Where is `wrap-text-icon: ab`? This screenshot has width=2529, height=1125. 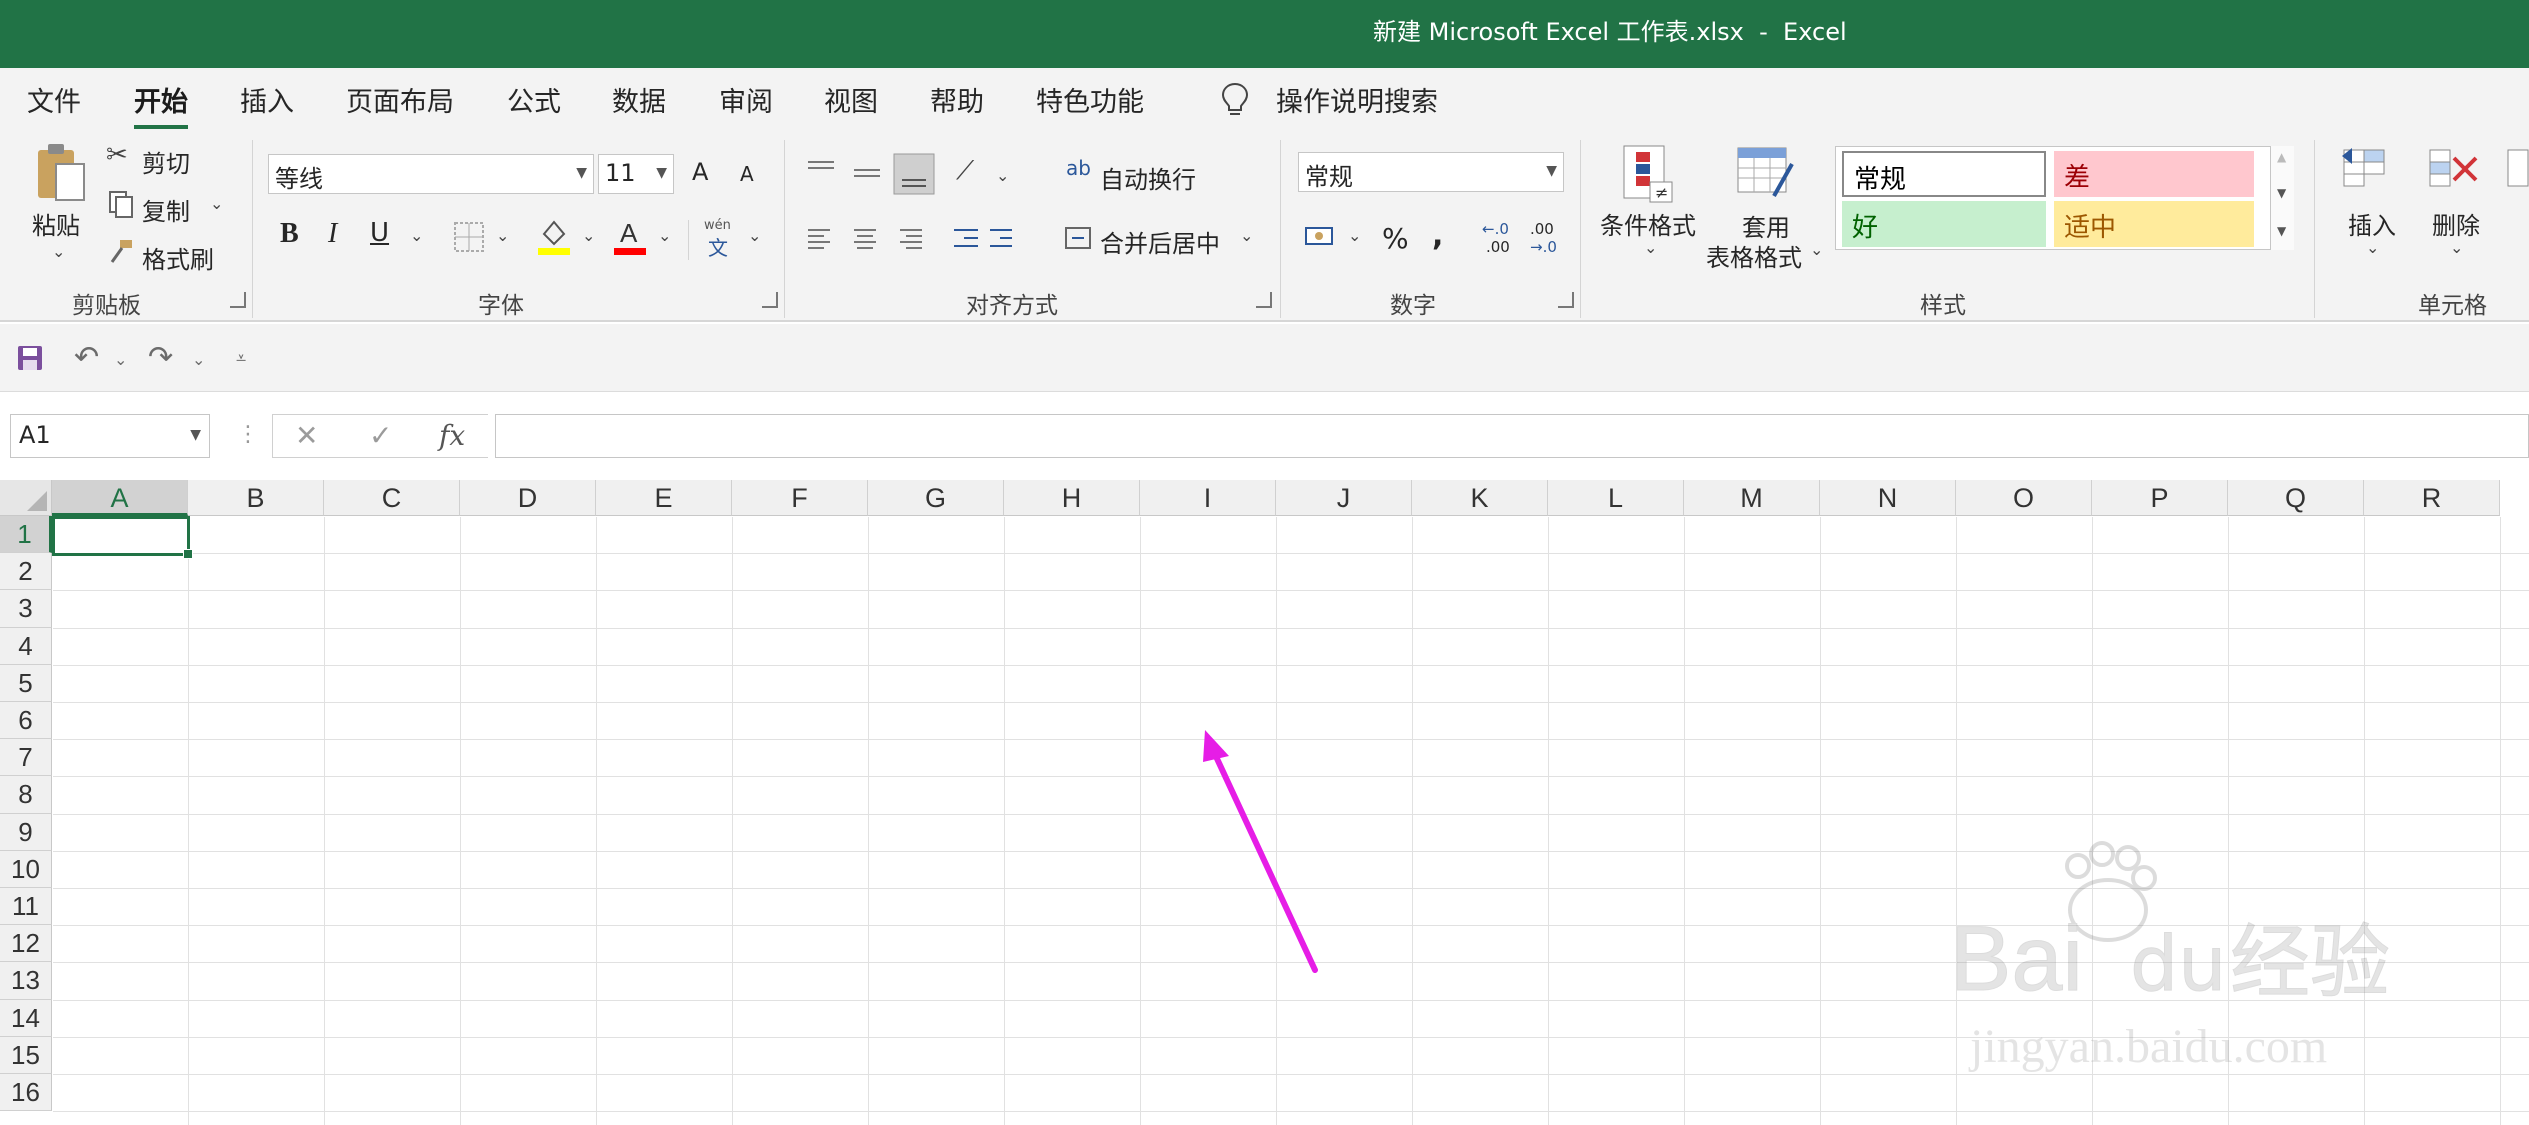 wrap-text-icon: ab is located at coordinates (1078, 168).